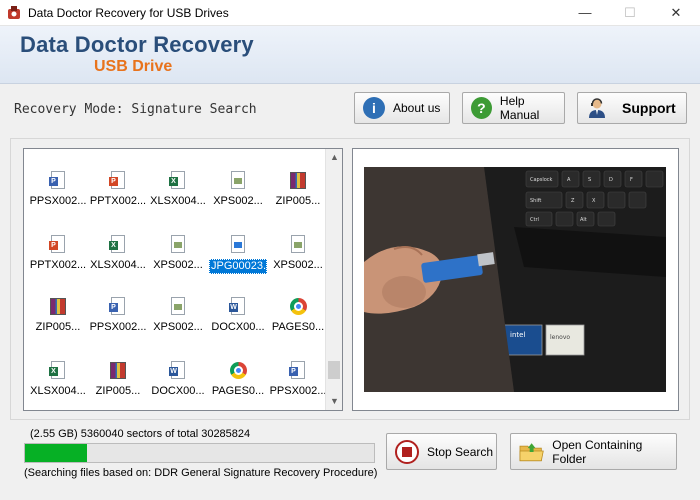  What do you see at coordinates (248, 254) in the screenshot?
I see `file-item: JPG00023.JPG` at bounding box center [248, 254].